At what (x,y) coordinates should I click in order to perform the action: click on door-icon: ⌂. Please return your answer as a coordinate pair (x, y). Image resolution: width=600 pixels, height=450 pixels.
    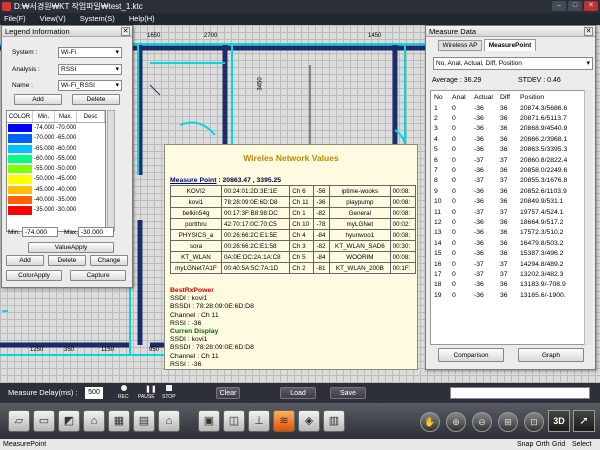
    Looking at the image, I should click on (94, 421).